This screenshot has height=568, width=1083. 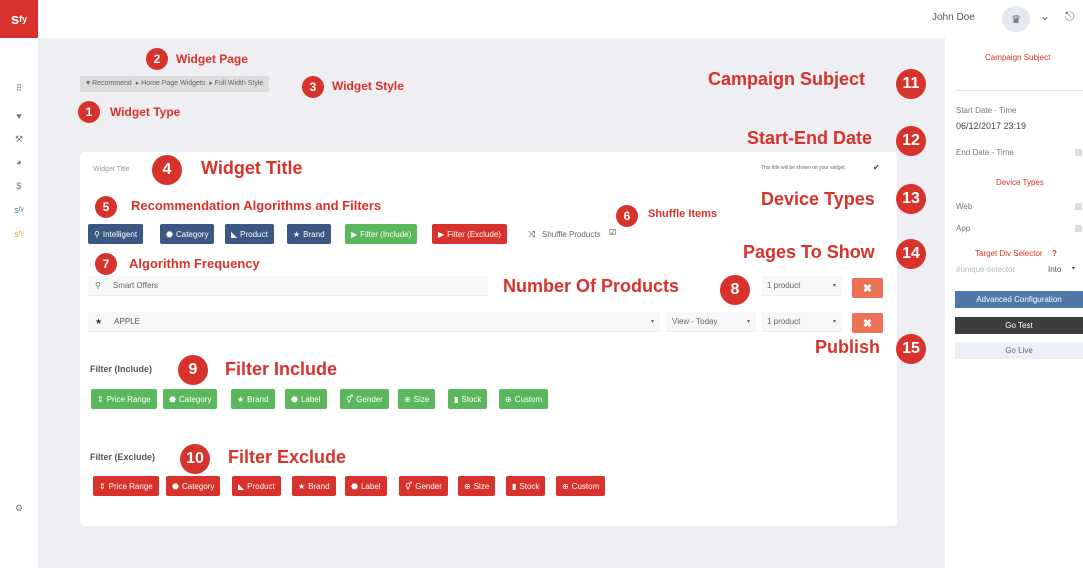 I want to click on sfy-alt-icon: sᶠʸ, so click(x=19, y=234).